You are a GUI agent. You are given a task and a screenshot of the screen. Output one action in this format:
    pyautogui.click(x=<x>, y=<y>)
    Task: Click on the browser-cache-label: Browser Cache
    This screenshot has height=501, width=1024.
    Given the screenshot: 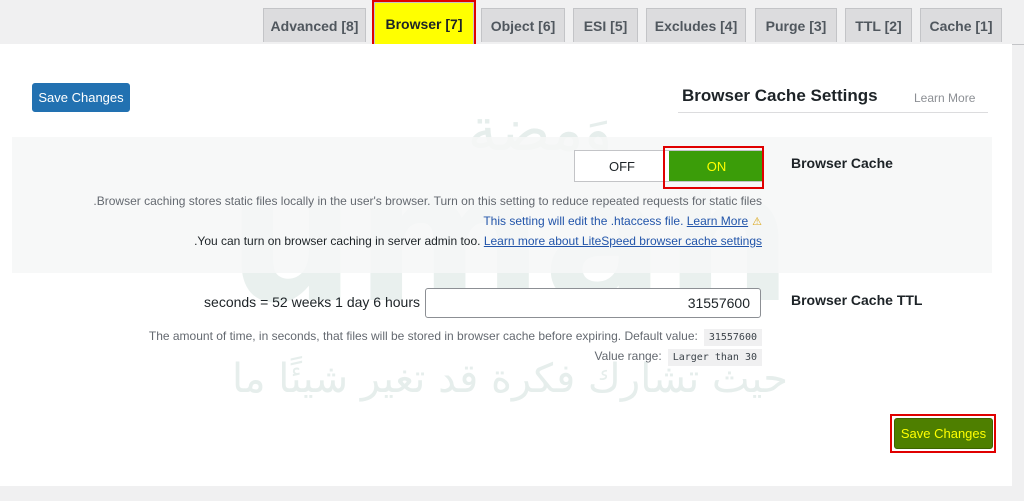 What is the action you would take?
    pyautogui.click(x=842, y=163)
    